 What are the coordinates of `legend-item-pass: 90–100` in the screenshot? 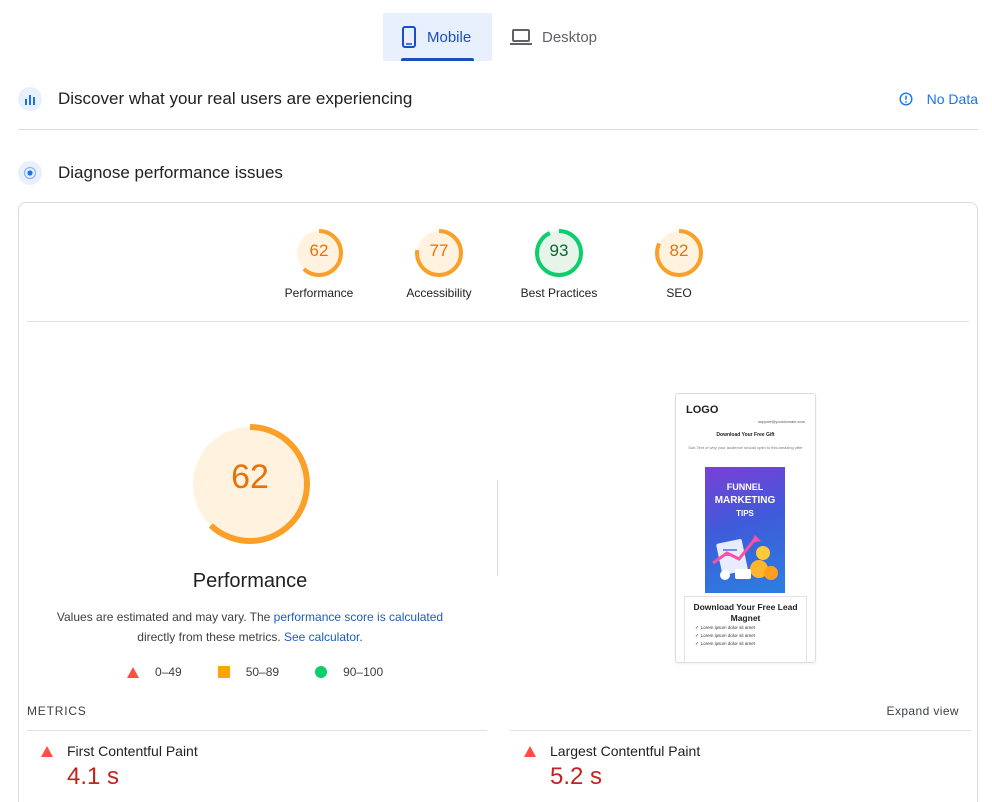 It's located at (349, 672).